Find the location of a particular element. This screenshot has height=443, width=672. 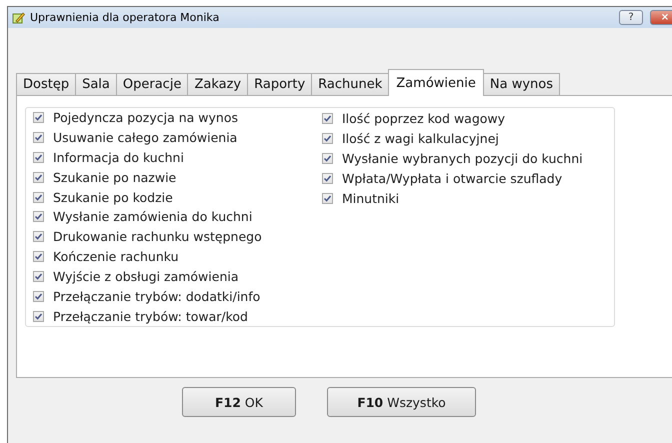

checkbox-label: Ilość poprzez kod wagowy is located at coordinates (424, 118).